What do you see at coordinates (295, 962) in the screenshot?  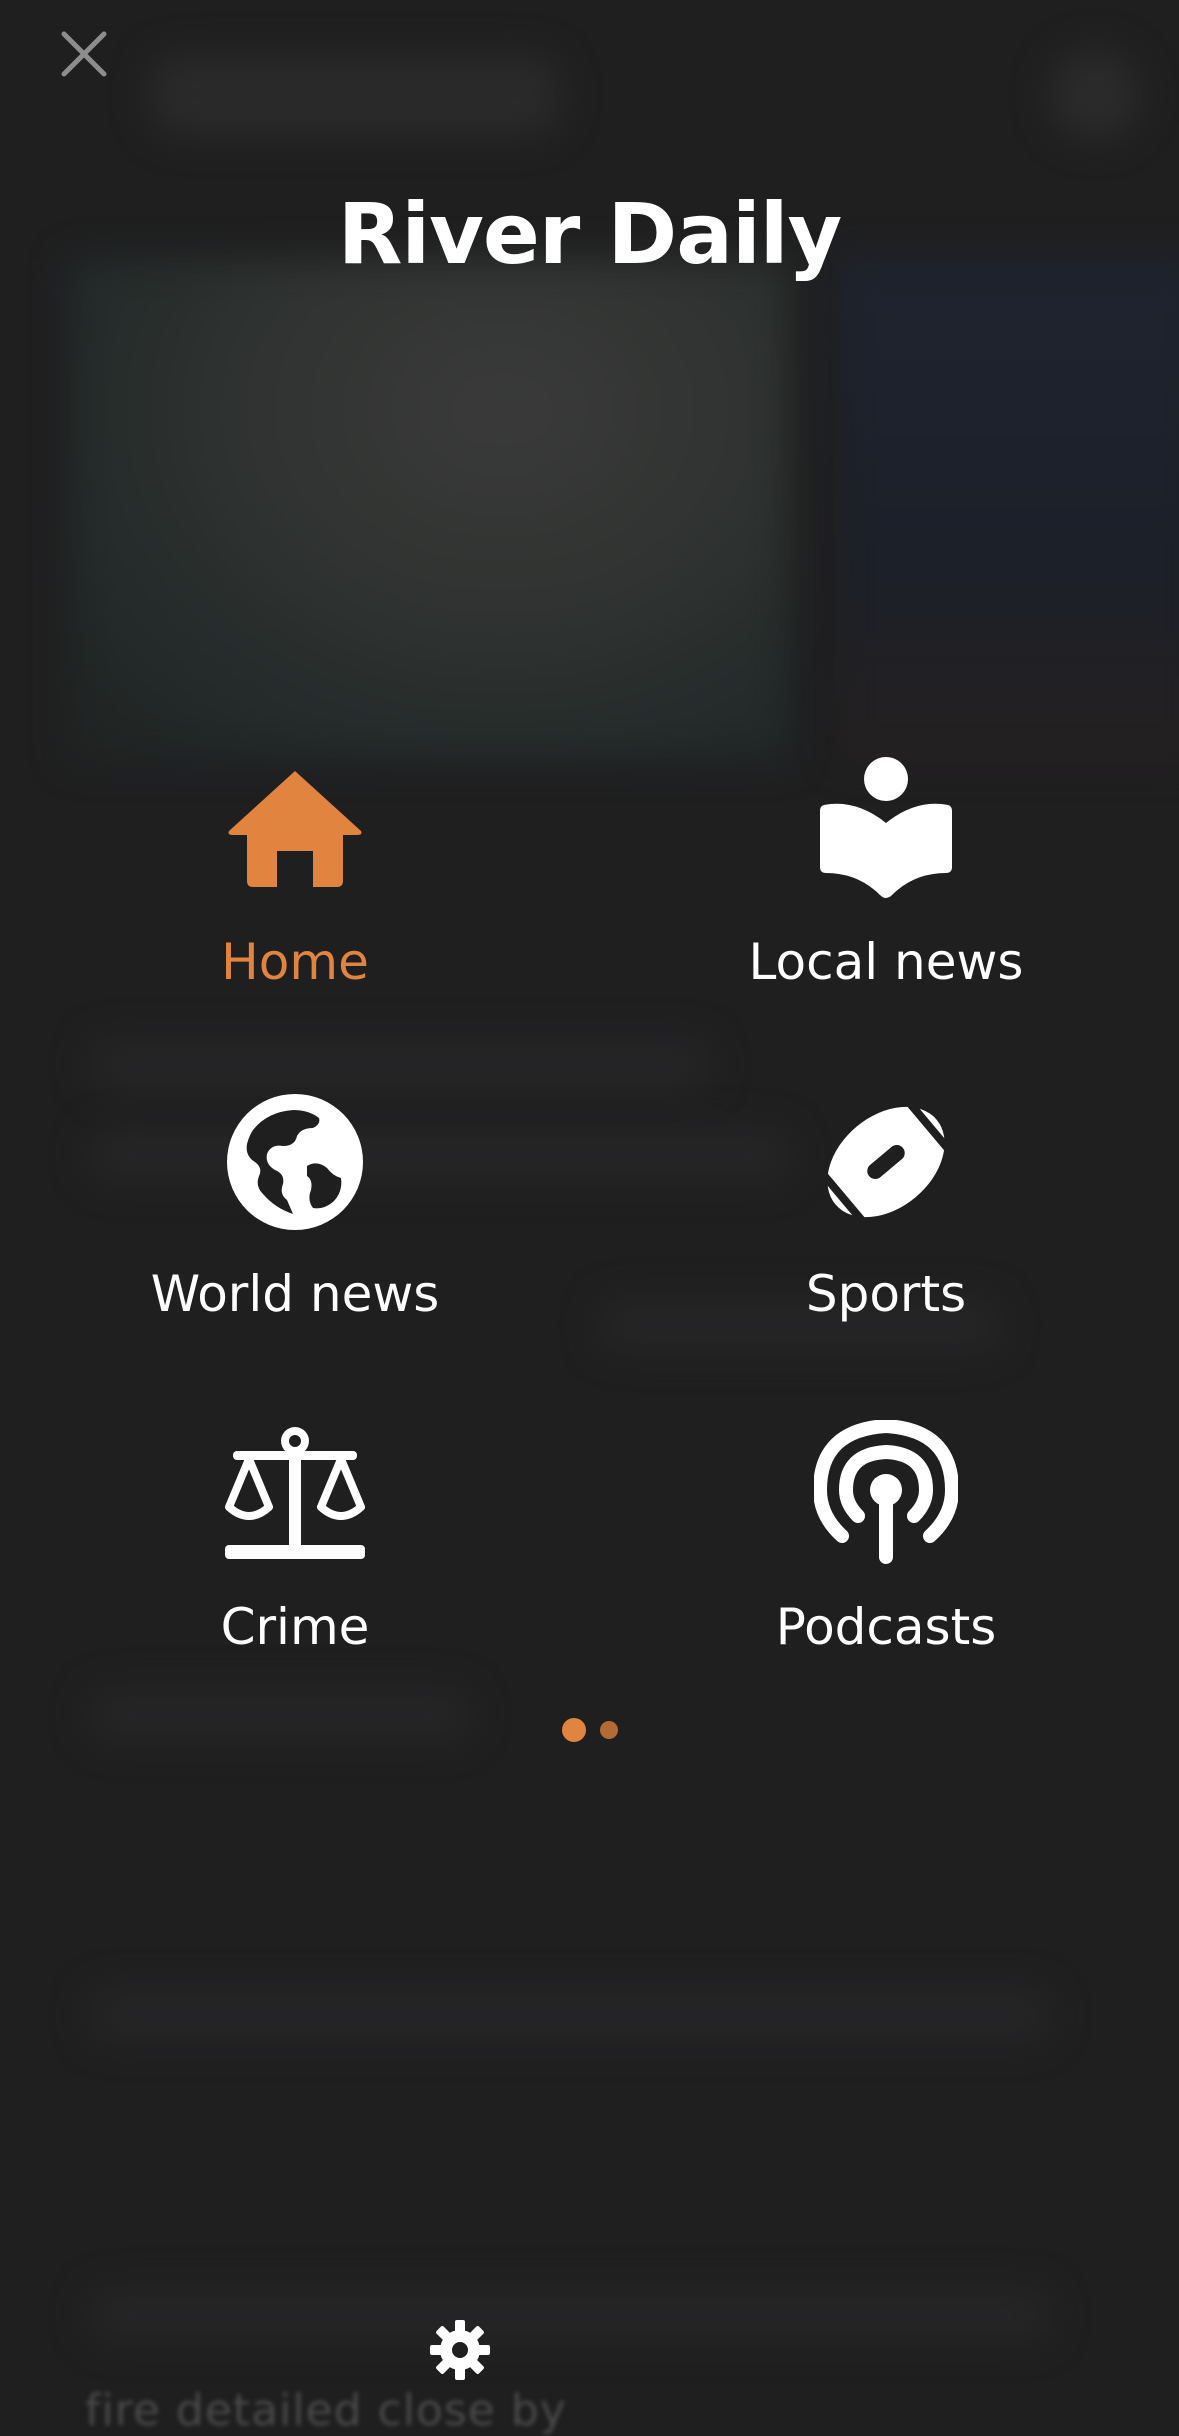 I see `nav-label-home: Home` at bounding box center [295, 962].